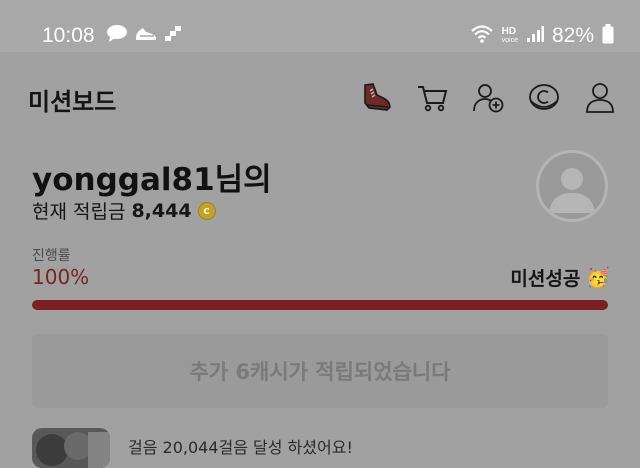 The image size is (640, 468). I want to click on status-bar: 10:08 HD voice 82%, so click(320, 26).